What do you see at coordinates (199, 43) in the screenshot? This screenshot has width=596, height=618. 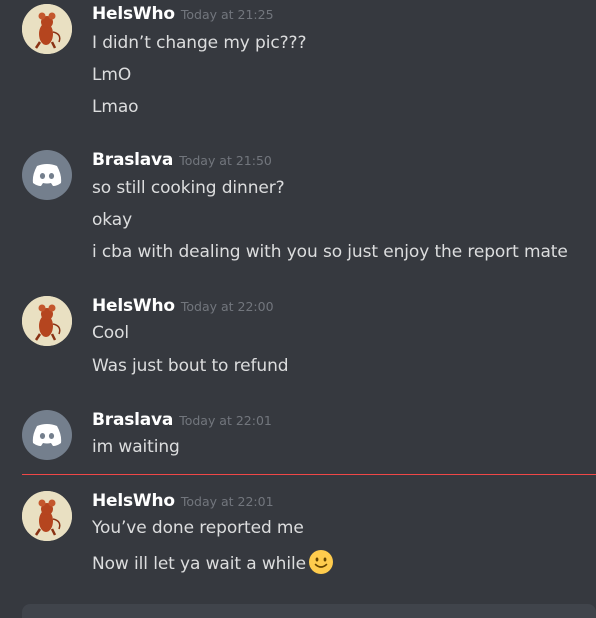 I see `message-text: I didn’t change my pic???` at bounding box center [199, 43].